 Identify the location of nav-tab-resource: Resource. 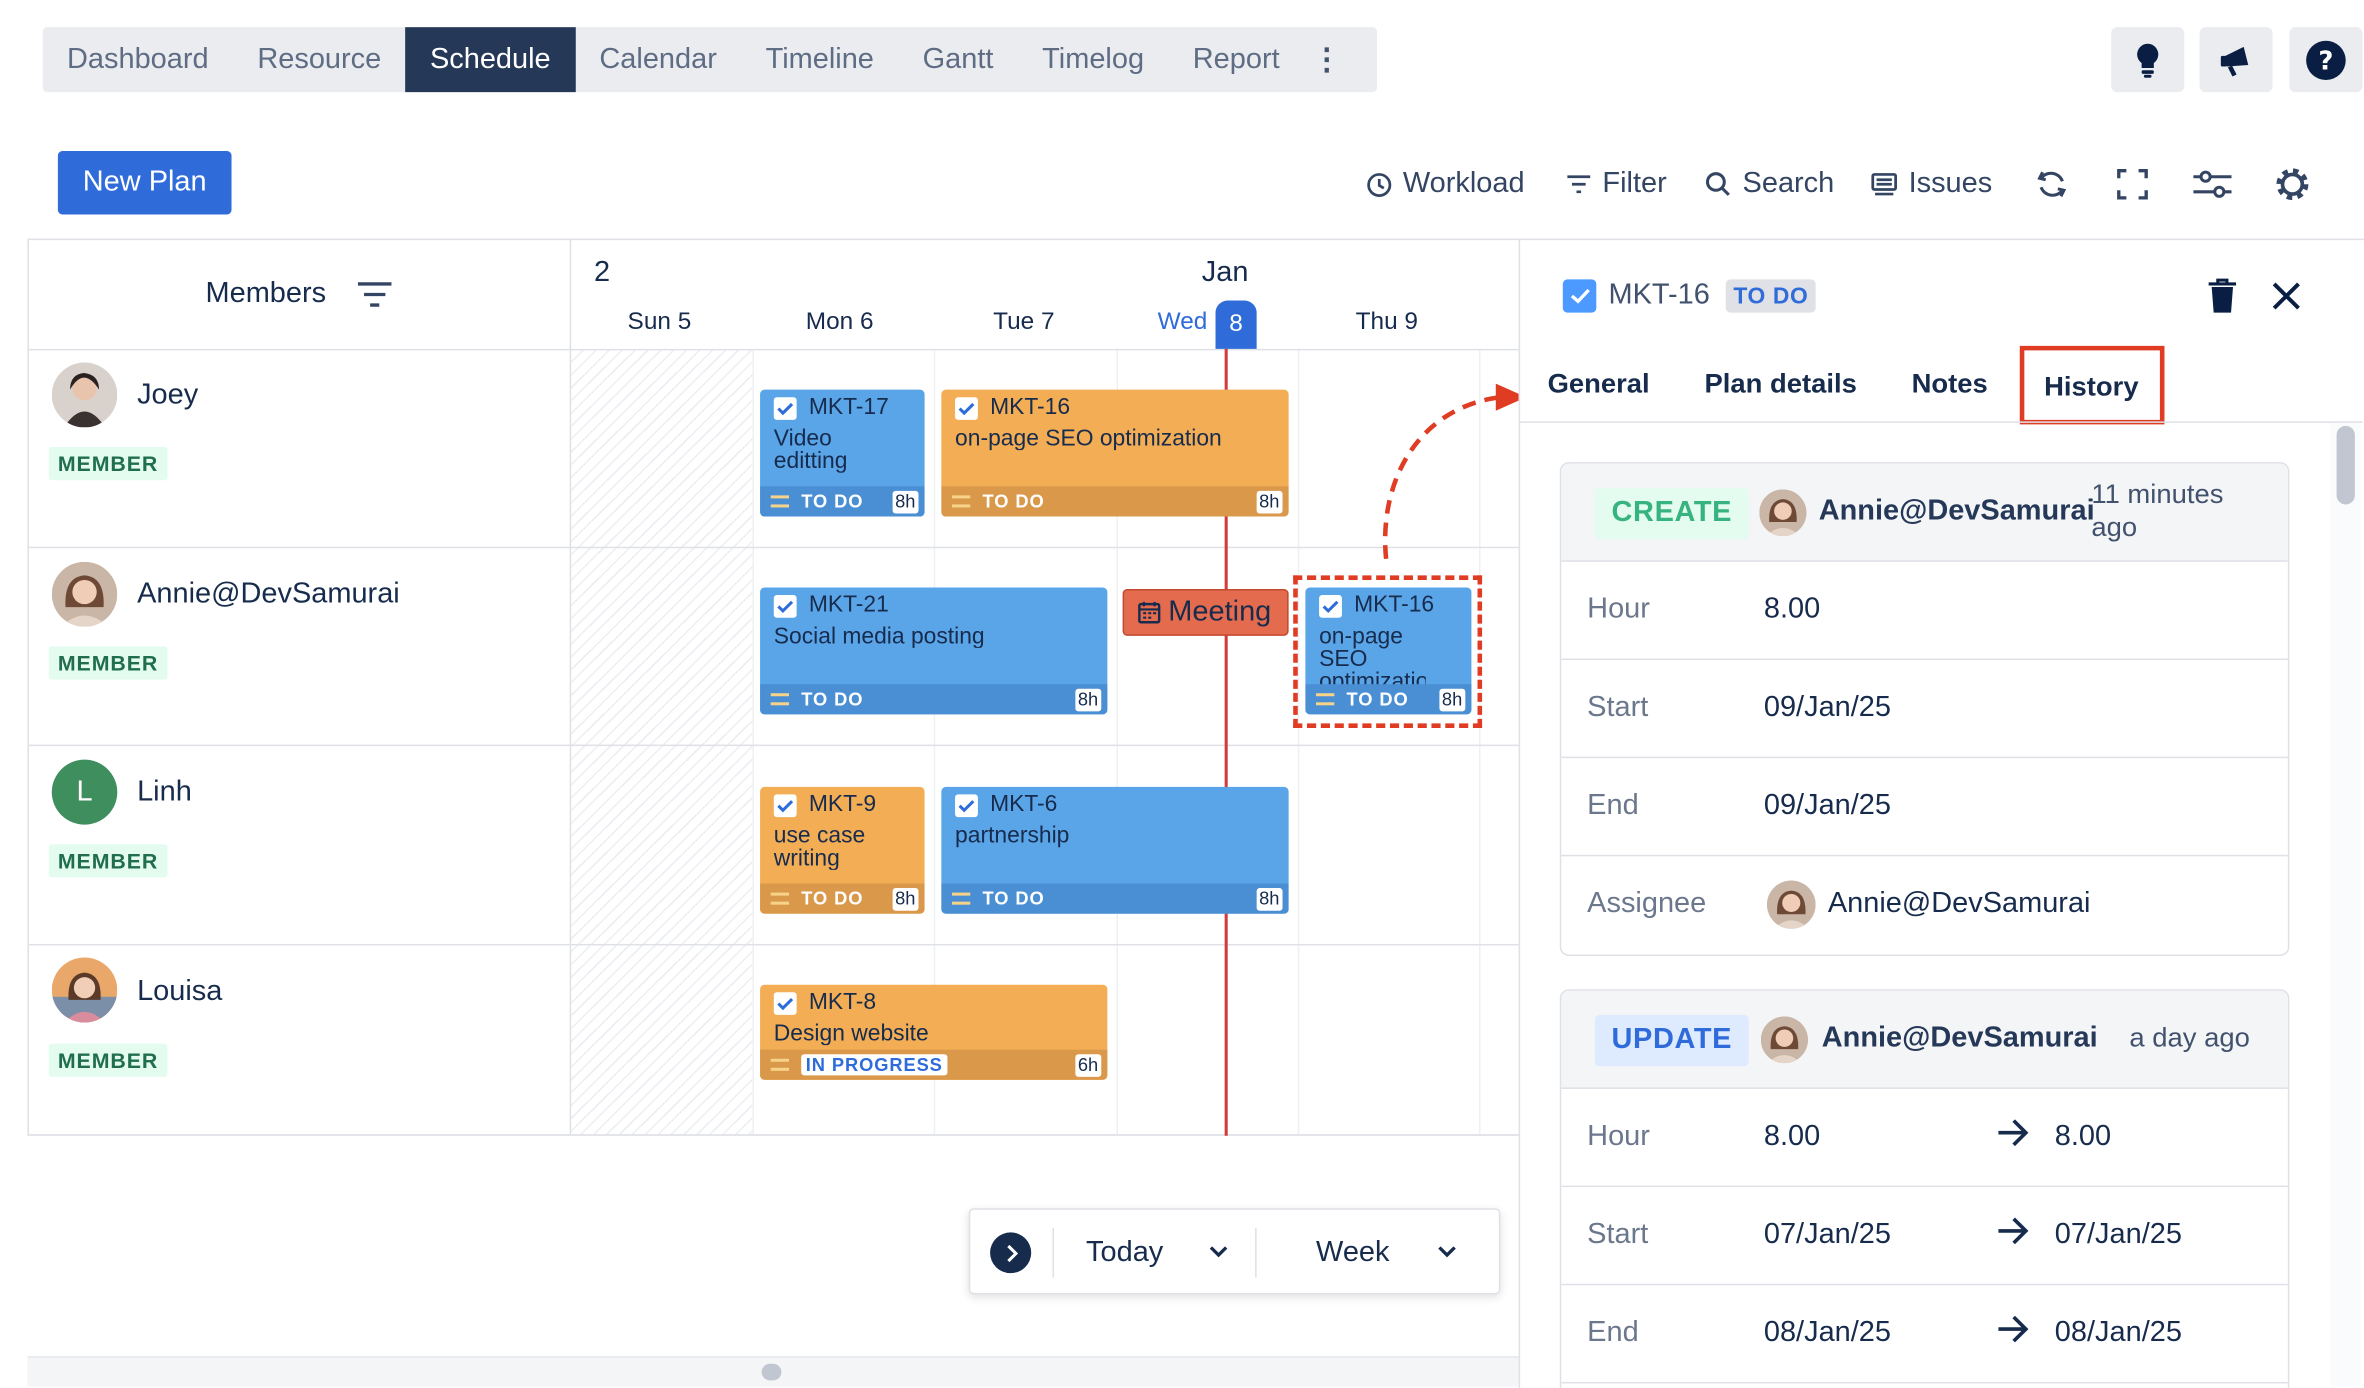
(319, 59).